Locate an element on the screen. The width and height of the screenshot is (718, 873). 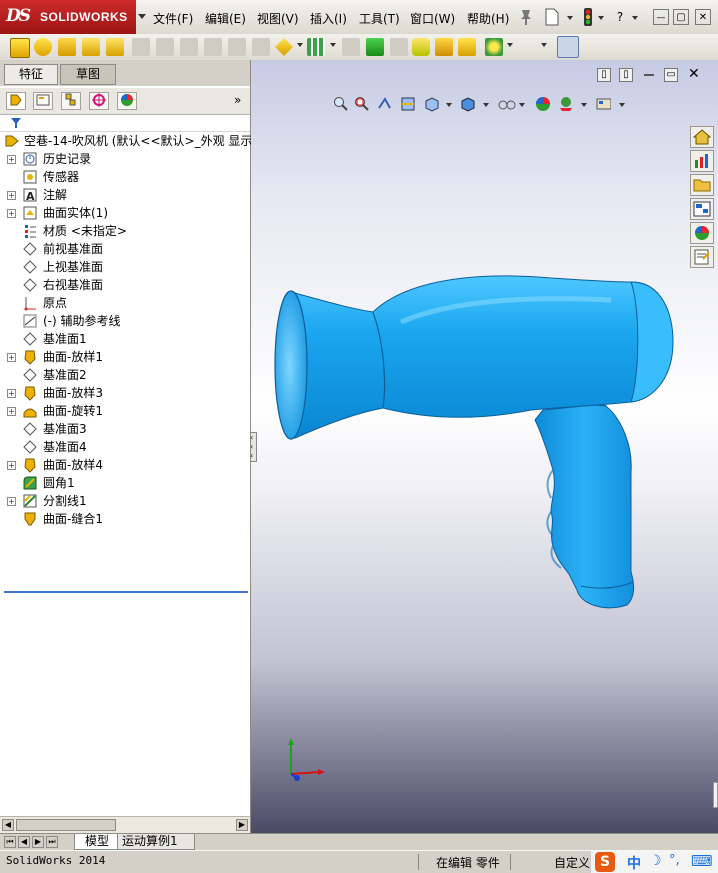
tree-item: 基准面1 is located at coordinates (125, 339).